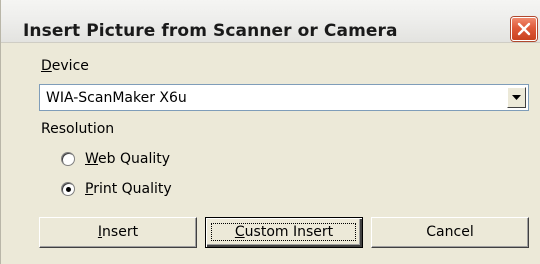 This screenshot has height=264, width=540. What do you see at coordinates (68, 159) in the screenshot?
I see `radio-button-web` at bounding box center [68, 159].